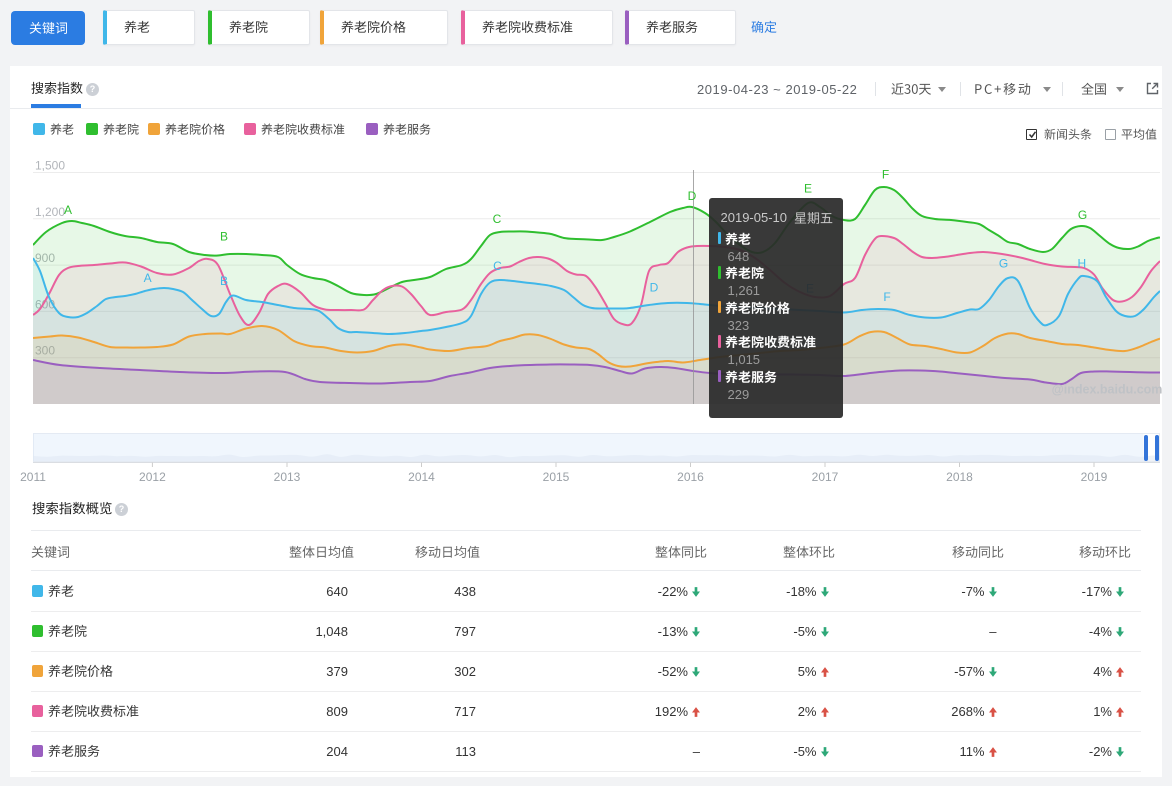 The width and height of the screenshot is (1172, 786). What do you see at coordinates (1107, 390) in the screenshot?
I see `svg-text: @index.baidu.com` at bounding box center [1107, 390].